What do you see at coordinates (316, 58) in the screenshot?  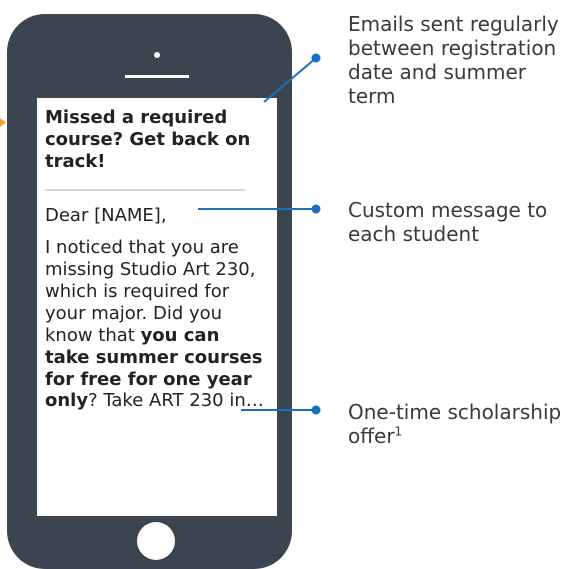 I see `connector-dot-frequency` at bounding box center [316, 58].